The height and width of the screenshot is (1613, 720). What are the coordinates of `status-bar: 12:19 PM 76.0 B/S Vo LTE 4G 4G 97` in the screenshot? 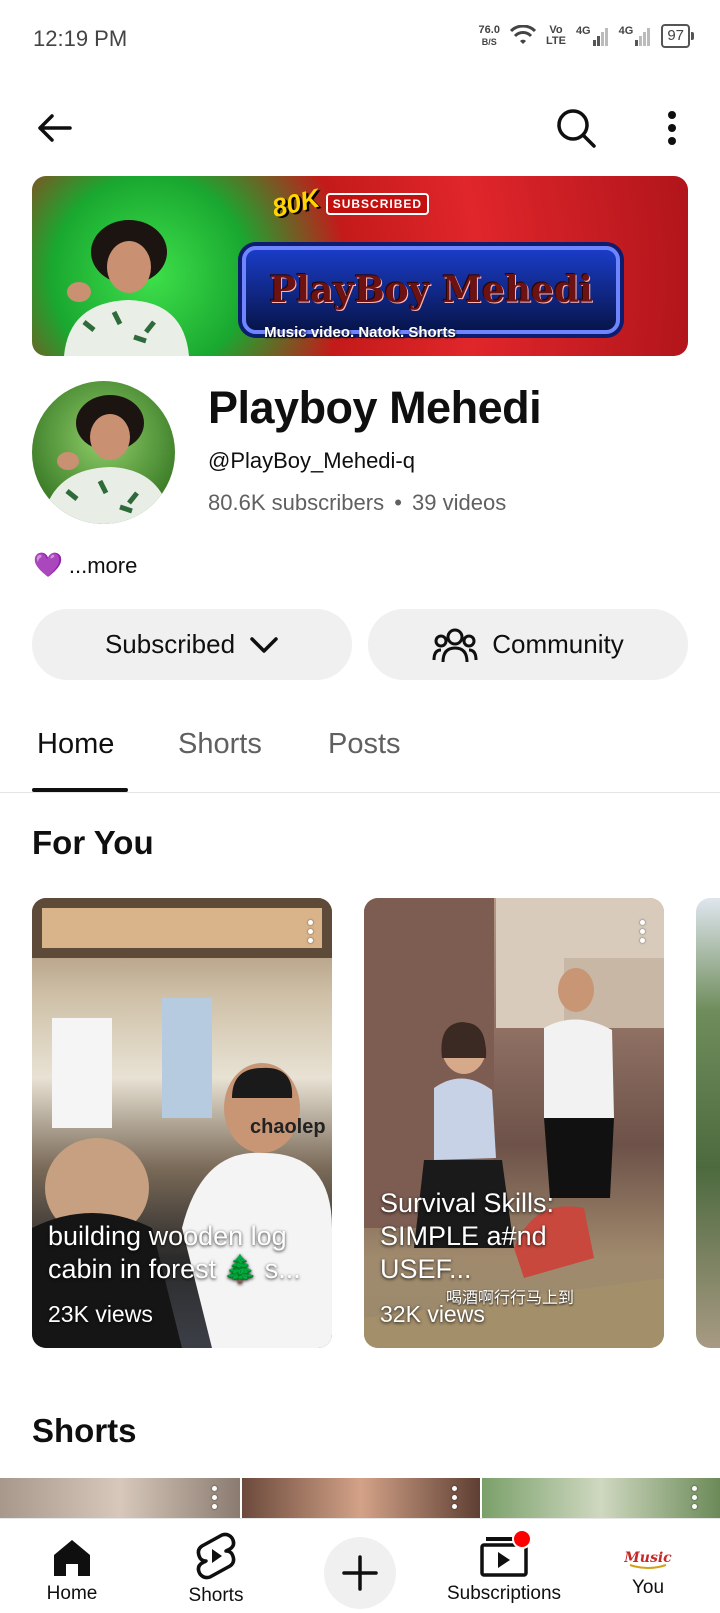 It's located at (360, 40).